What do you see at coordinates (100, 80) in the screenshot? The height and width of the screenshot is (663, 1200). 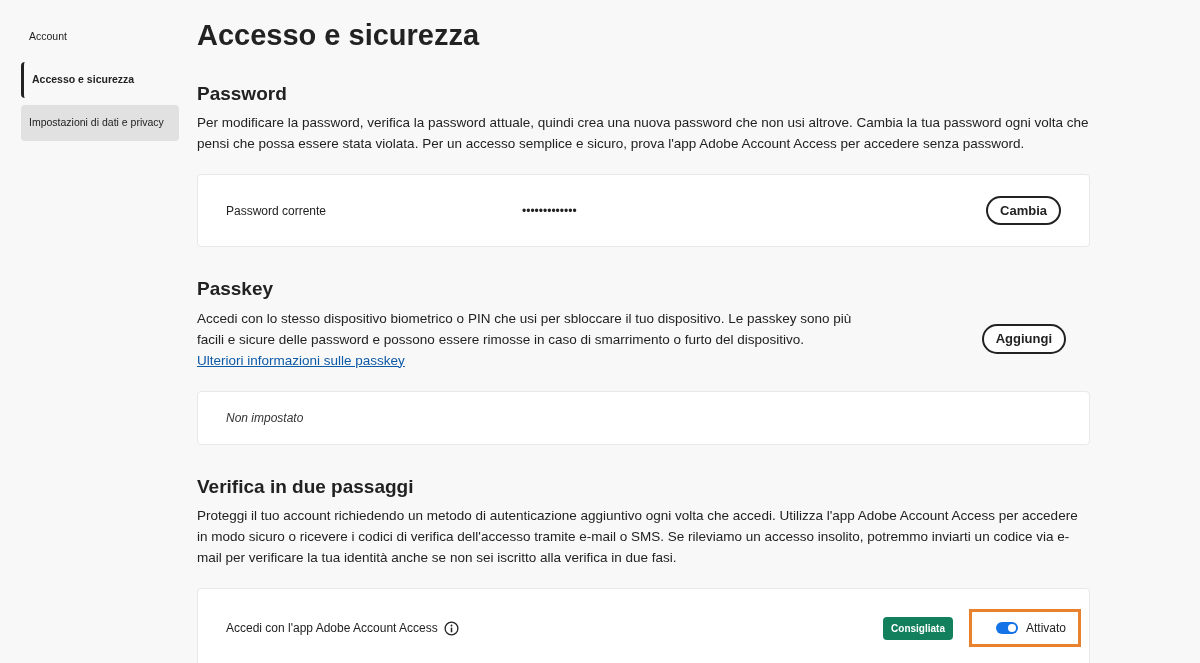 I see `sidebar-item: Accesso e sicurezza` at bounding box center [100, 80].